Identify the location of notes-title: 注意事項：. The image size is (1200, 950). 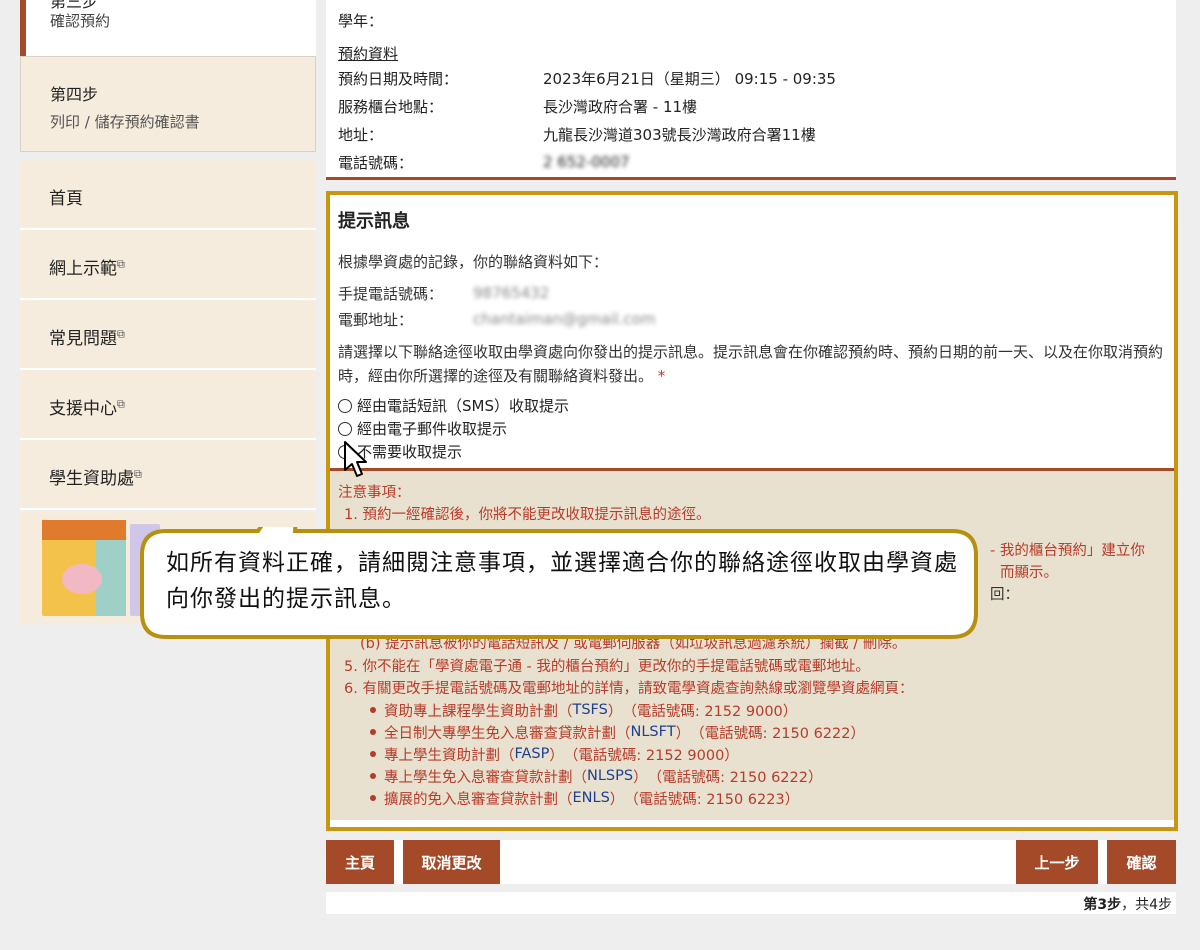
(374, 493).